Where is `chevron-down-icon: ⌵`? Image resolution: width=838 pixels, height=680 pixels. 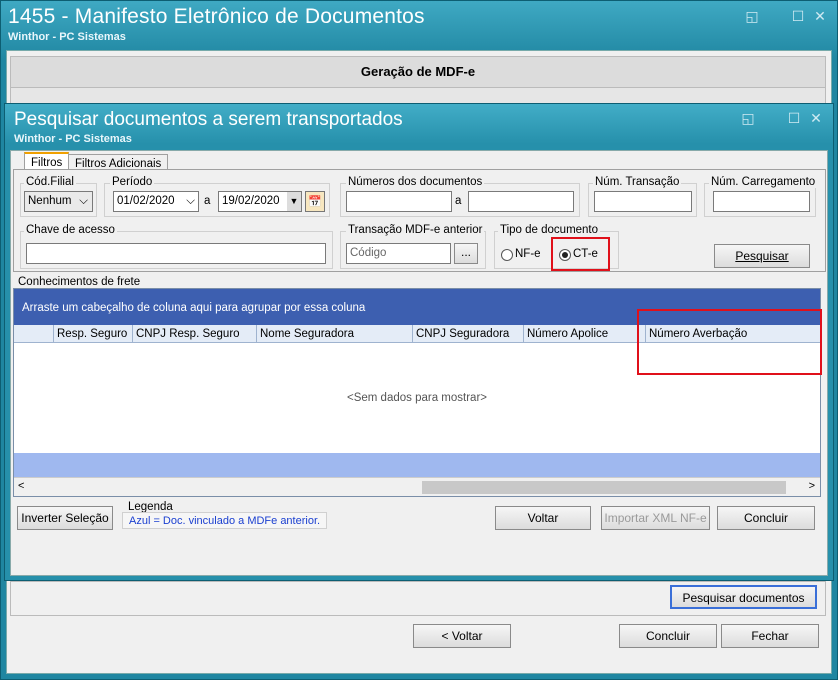 chevron-down-icon: ⌵ is located at coordinates (83, 201).